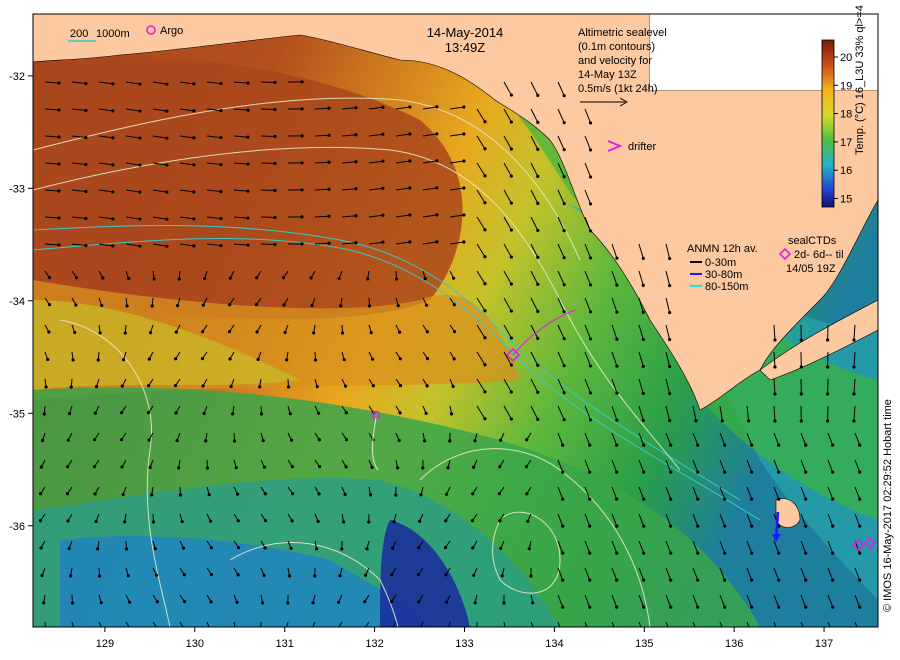  I want to click on anmn-0-30-label: 0-30m, so click(720, 263).